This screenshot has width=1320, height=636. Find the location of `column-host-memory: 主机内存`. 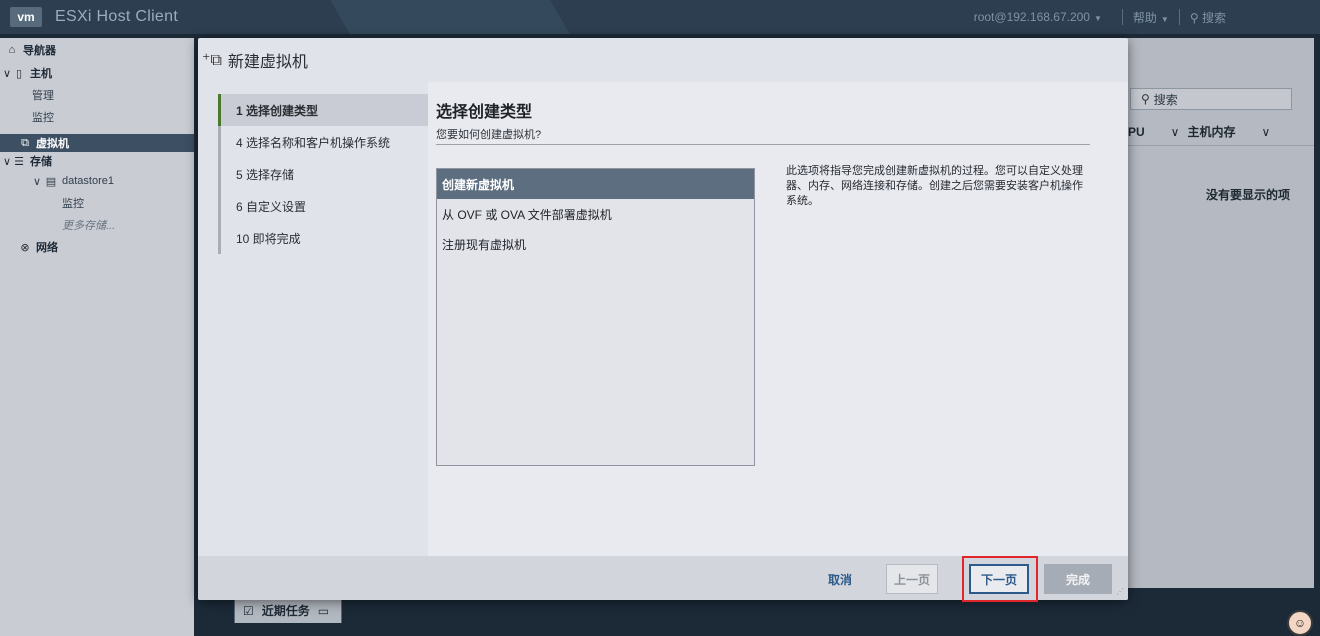

column-host-memory: 主机内存 is located at coordinates (1211, 131).